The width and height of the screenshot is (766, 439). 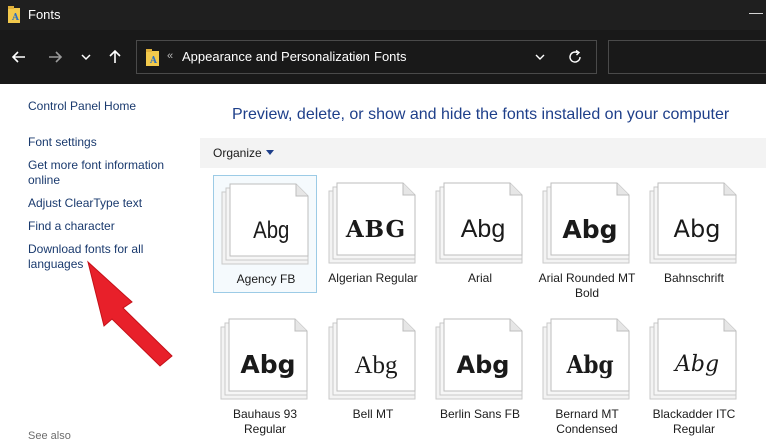 I want to click on font-name: Arial, so click(x=479, y=278).